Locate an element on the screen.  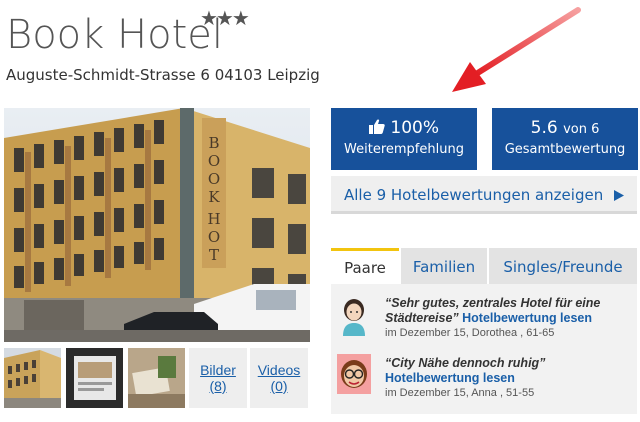
overall-rating-box: 5.6 von 6 Gesamtbewertung is located at coordinates (565, 139).